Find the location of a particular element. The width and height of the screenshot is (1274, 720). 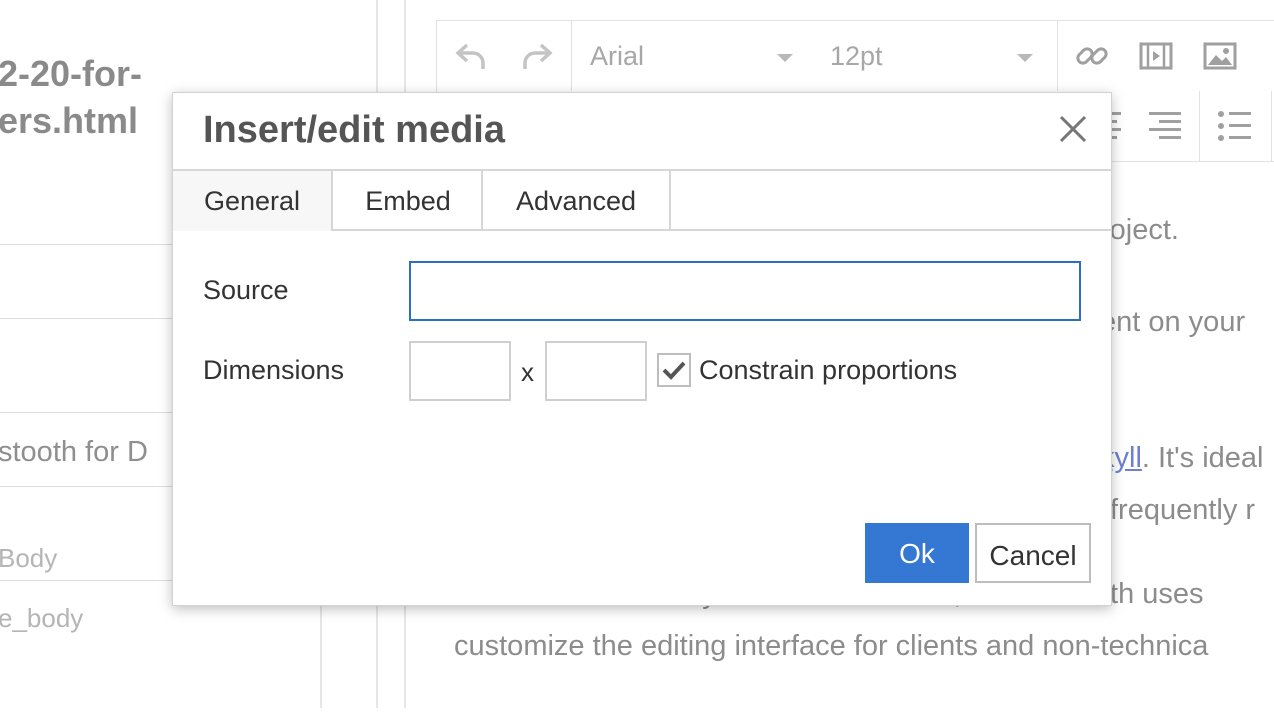

insert-group is located at coordinates (1165, 56).